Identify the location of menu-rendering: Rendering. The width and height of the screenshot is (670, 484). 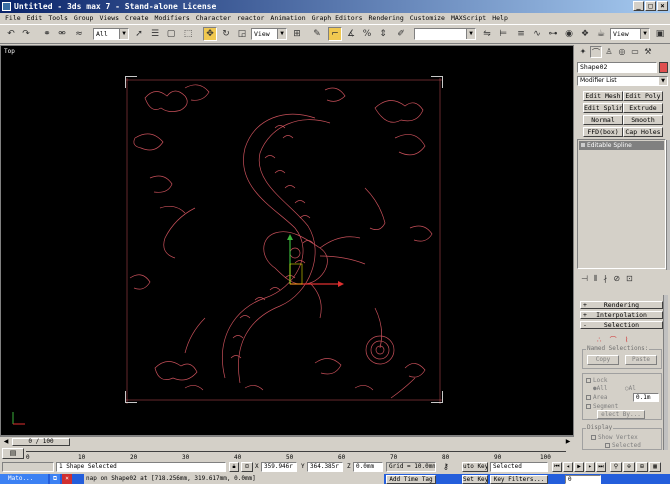
(386, 18).